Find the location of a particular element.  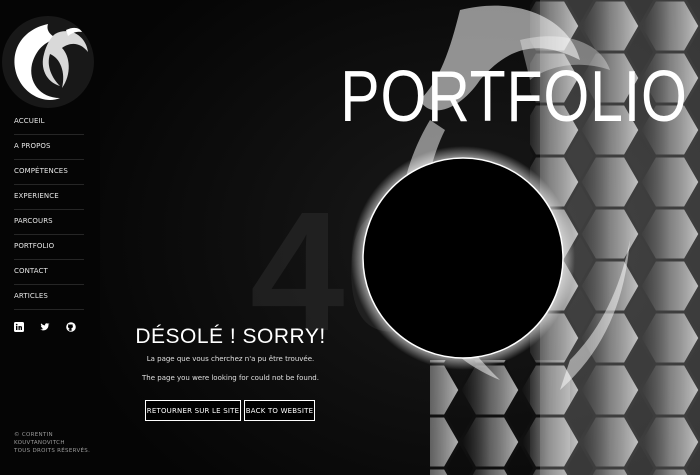

nav-item-contact: Contact is located at coordinates (49, 272).